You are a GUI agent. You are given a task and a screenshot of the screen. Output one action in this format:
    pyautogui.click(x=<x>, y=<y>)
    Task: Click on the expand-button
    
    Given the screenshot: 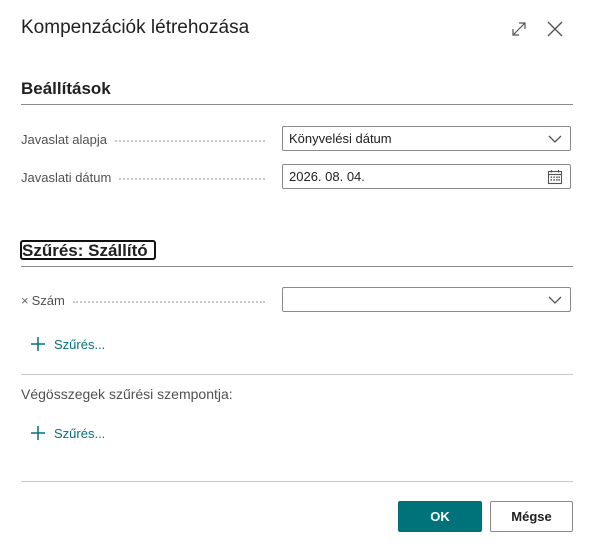 What is the action you would take?
    pyautogui.click(x=519, y=29)
    